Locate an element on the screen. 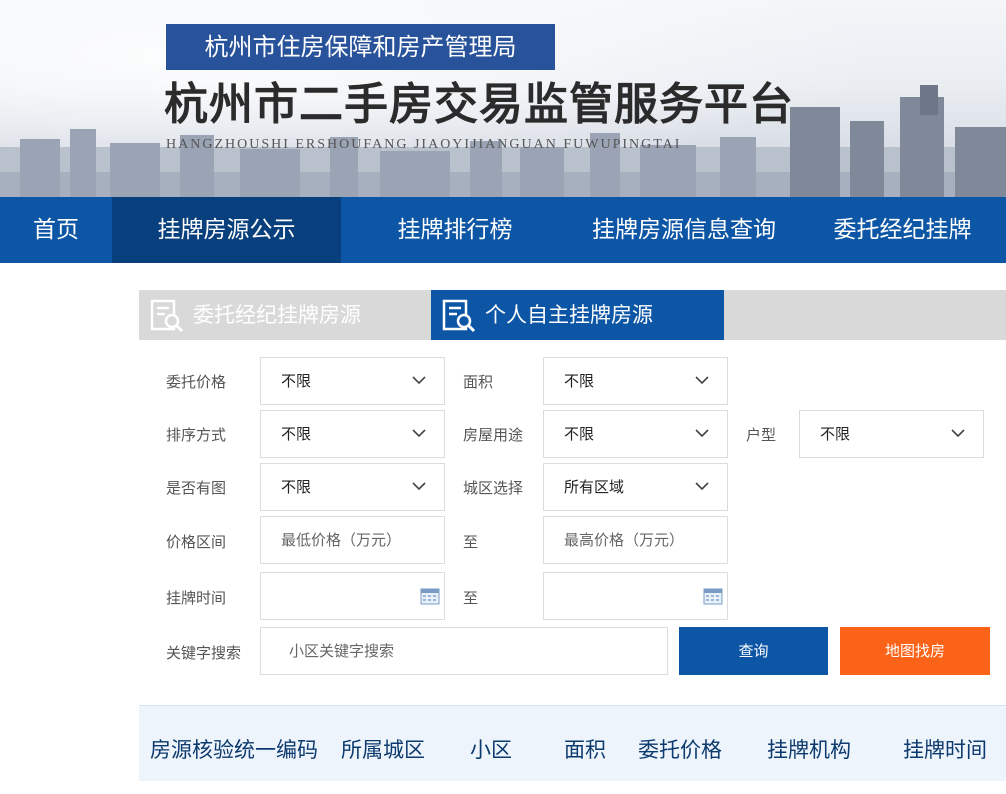 This screenshot has width=1006, height=794. keyword-search-input is located at coordinates (464, 651).